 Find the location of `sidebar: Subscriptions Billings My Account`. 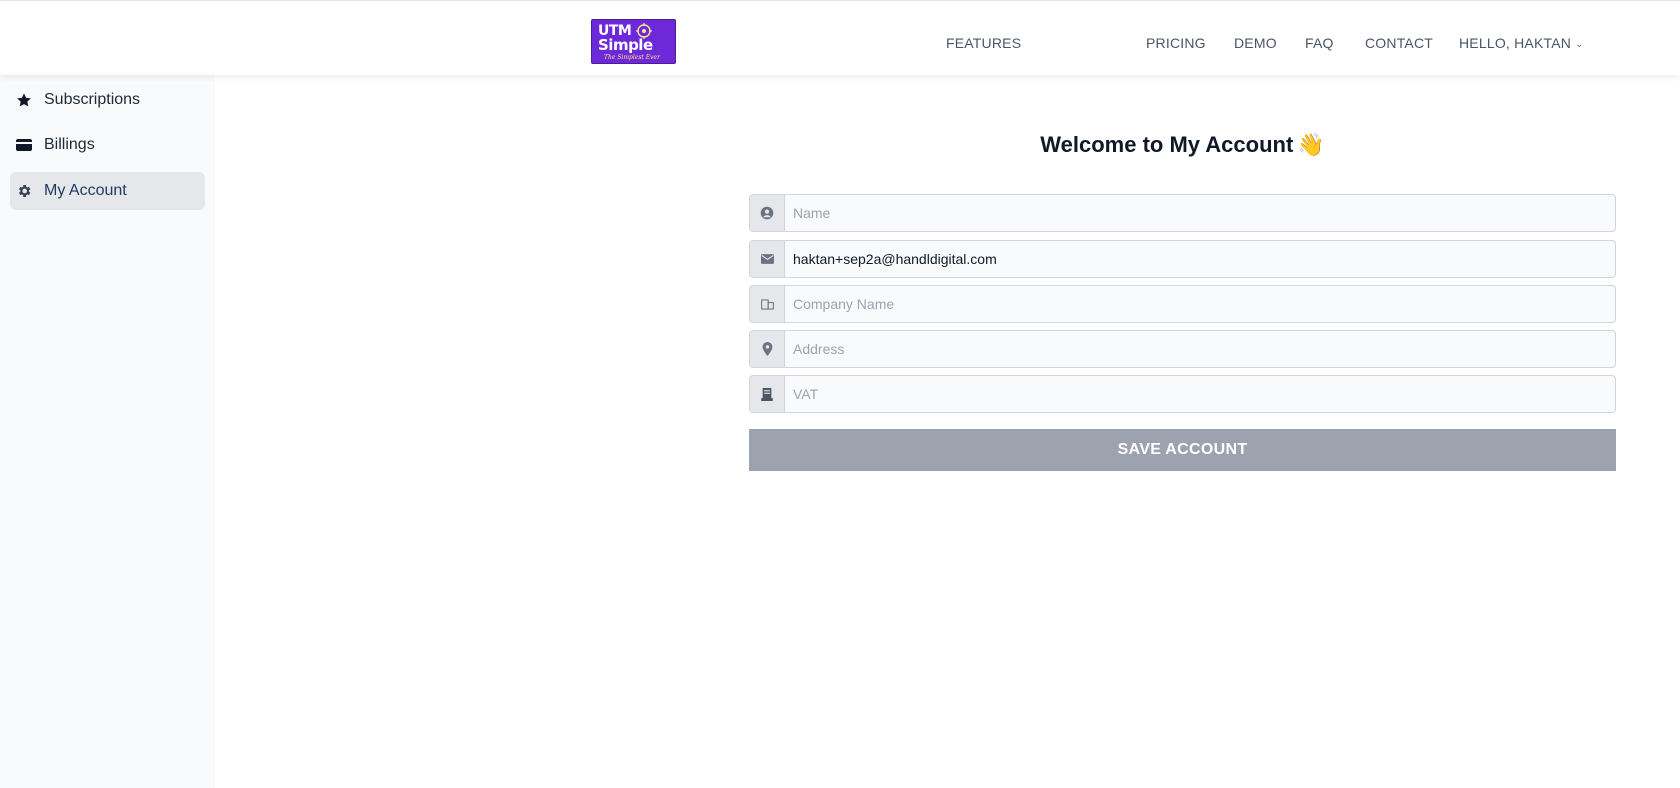

sidebar: Subscriptions Billings My Account is located at coordinates (107, 431).